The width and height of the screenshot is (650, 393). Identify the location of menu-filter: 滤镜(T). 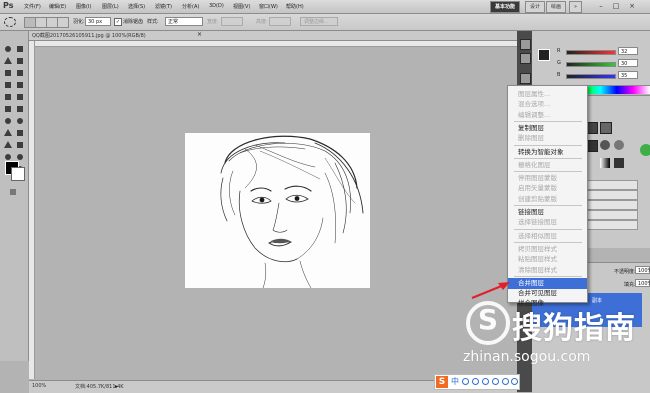
(163, 6).